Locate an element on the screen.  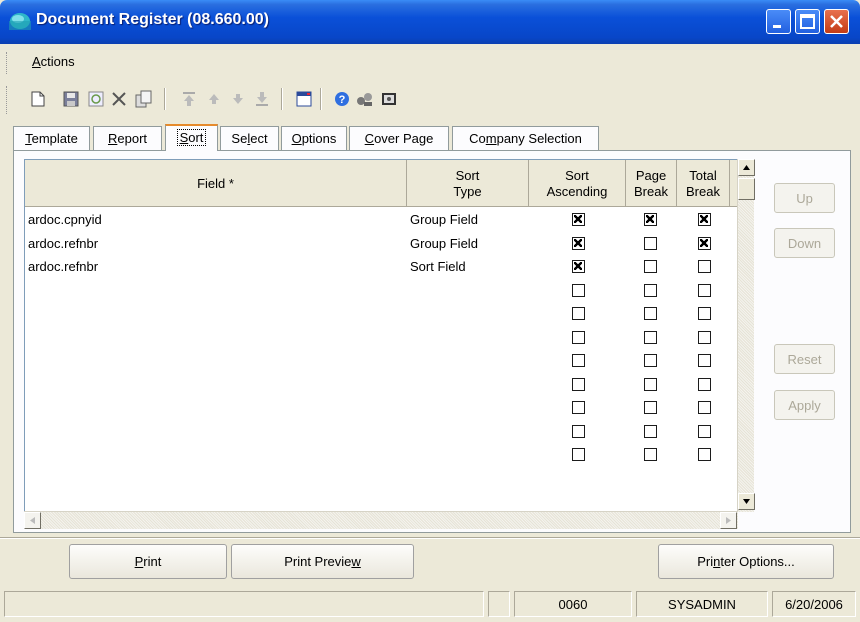
cell-sort-type: Sort Field is located at coordinates (438, 266).